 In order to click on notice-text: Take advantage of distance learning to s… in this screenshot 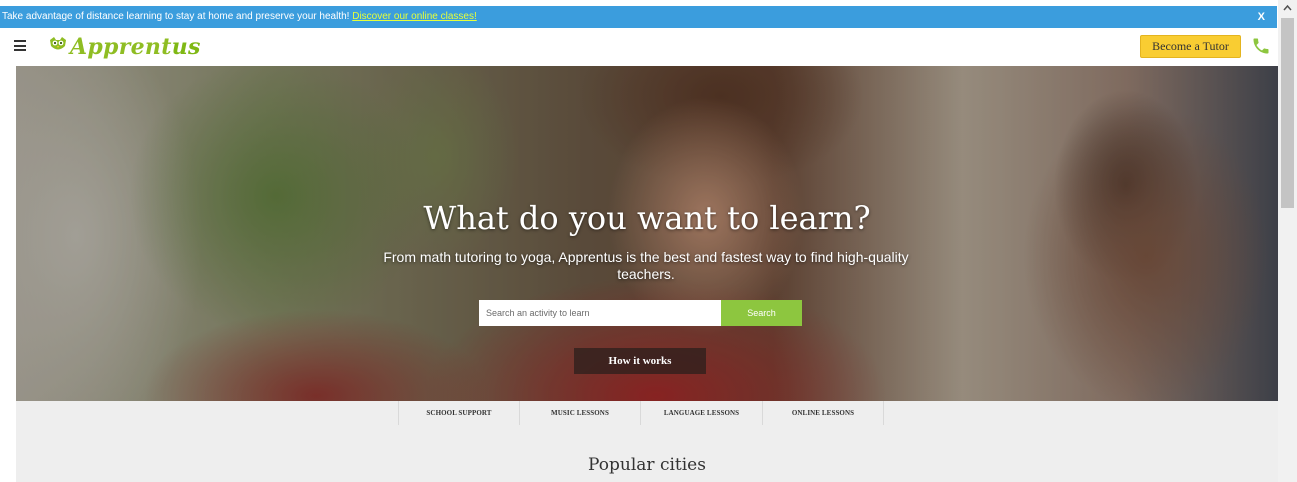, I will do `click(177, 16)`.